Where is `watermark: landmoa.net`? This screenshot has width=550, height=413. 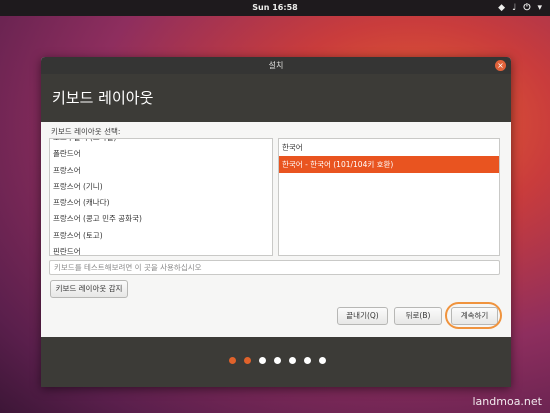
watermark: landmoa.net is located at coordinates (507, 401).